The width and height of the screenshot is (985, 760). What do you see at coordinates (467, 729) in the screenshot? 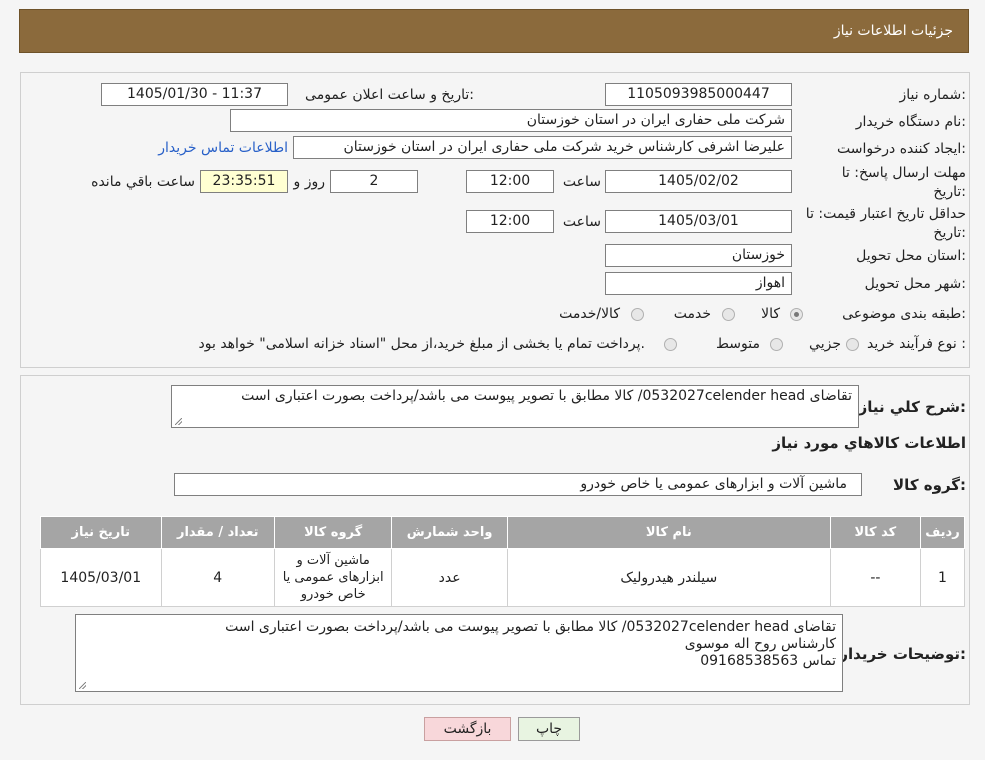
I see `back-button: بازگشت` at bounding box center [467, 729].